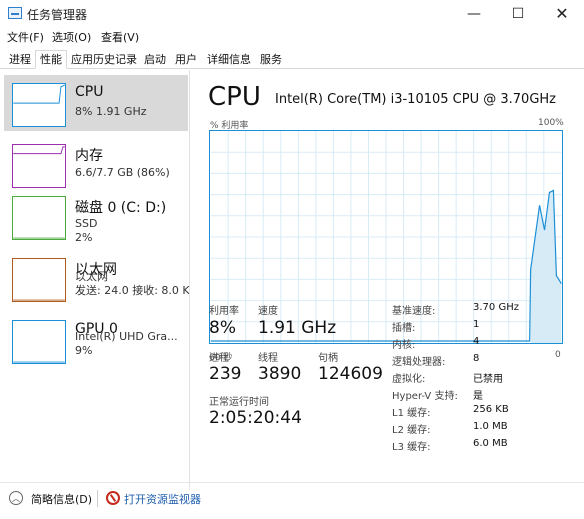  Describe the element at coordinates (89, 156) in the screenshot. I see `sidebar-item-name: 内存` at that location.